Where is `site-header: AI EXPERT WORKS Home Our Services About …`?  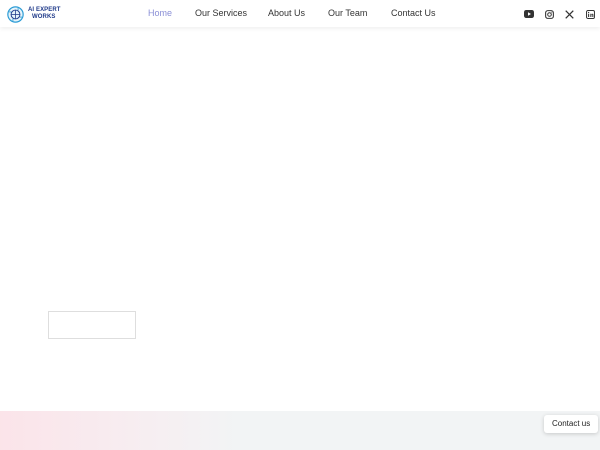
site-header: AI EXPERT WORKS Home Our Services About … is located at coordinates (300, 13).